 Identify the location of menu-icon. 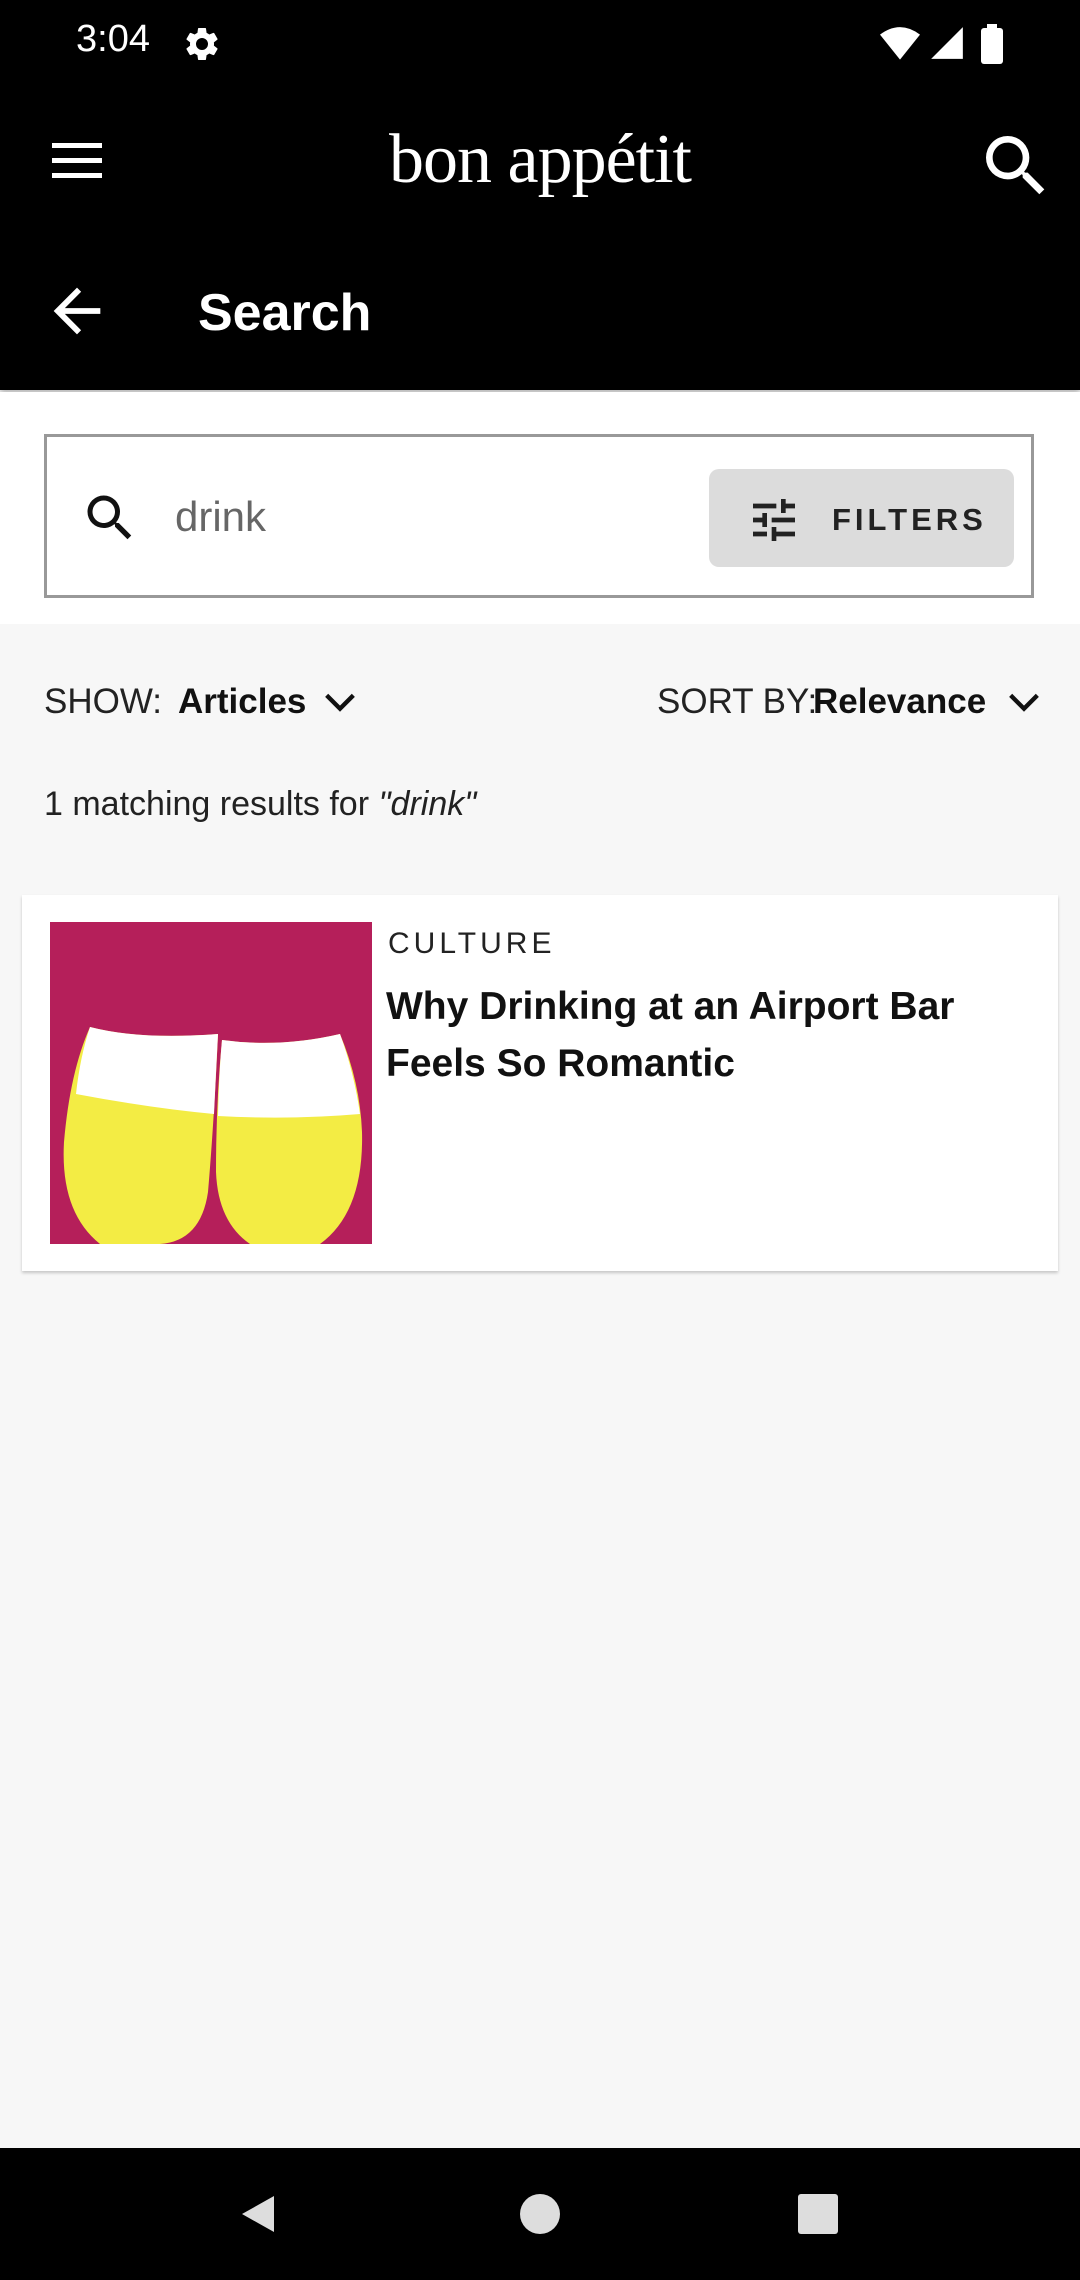
(77, 160).